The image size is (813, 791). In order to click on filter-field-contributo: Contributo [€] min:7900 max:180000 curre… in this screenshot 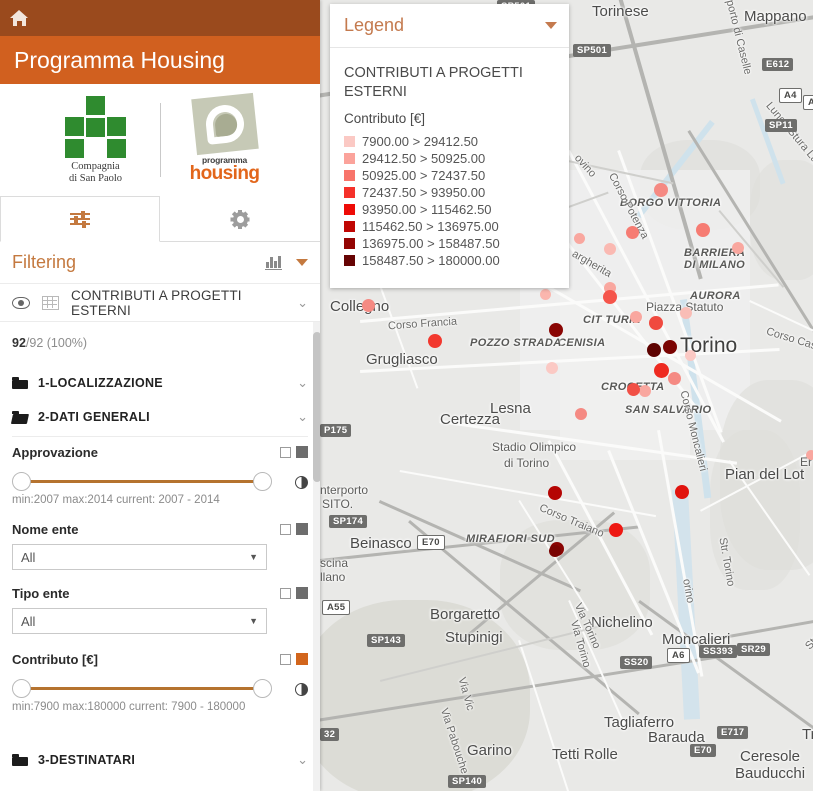, I will do `click(160, 675)`.